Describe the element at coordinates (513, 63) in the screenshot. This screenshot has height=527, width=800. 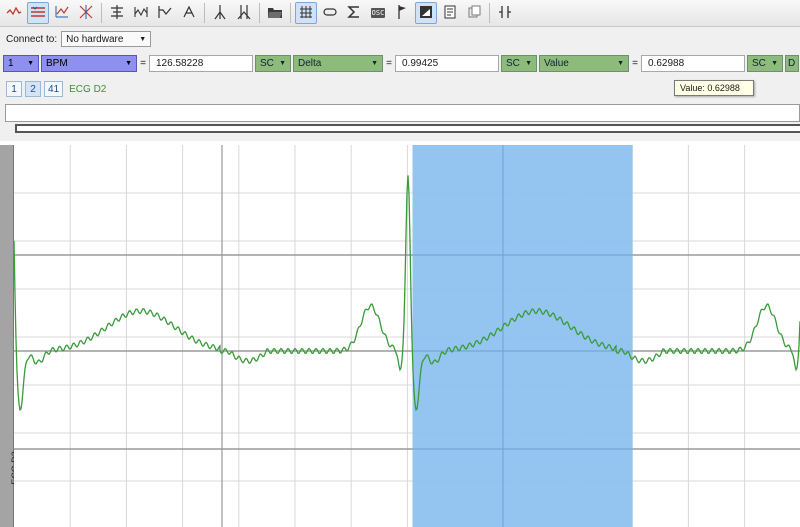
I see `measurement-2-source: SC` at that location.